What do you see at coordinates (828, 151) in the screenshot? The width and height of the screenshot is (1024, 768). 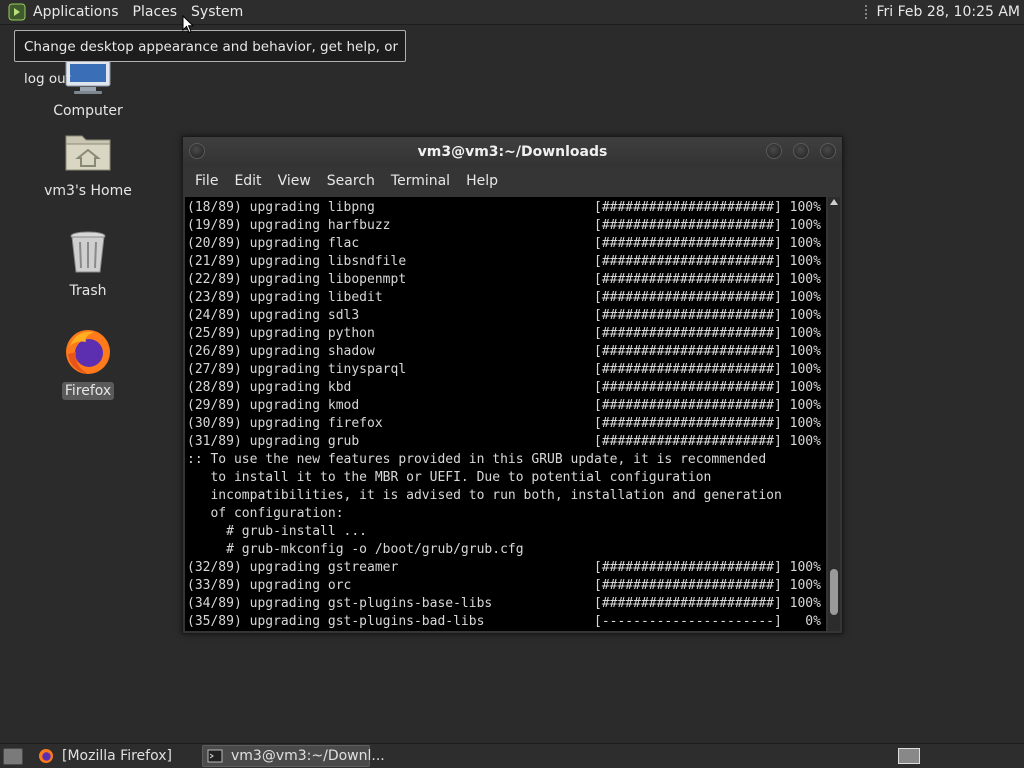 I see `close-button` at bounding box center [828, 151].